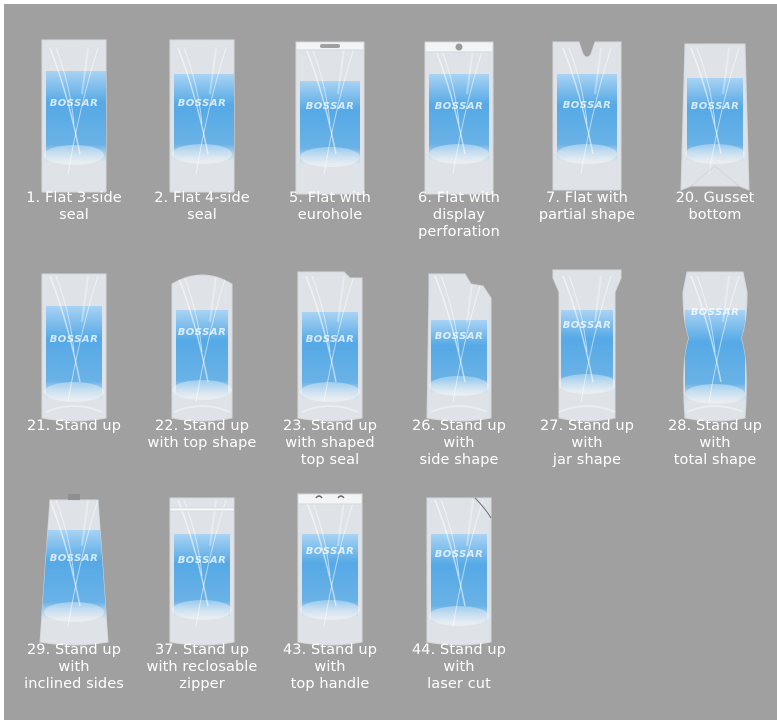  What do you see at coordinates (715, 443) in the screenshot?
I see `bag-caption: 28. Stand up with total shape` at bounding box center [715, 443].